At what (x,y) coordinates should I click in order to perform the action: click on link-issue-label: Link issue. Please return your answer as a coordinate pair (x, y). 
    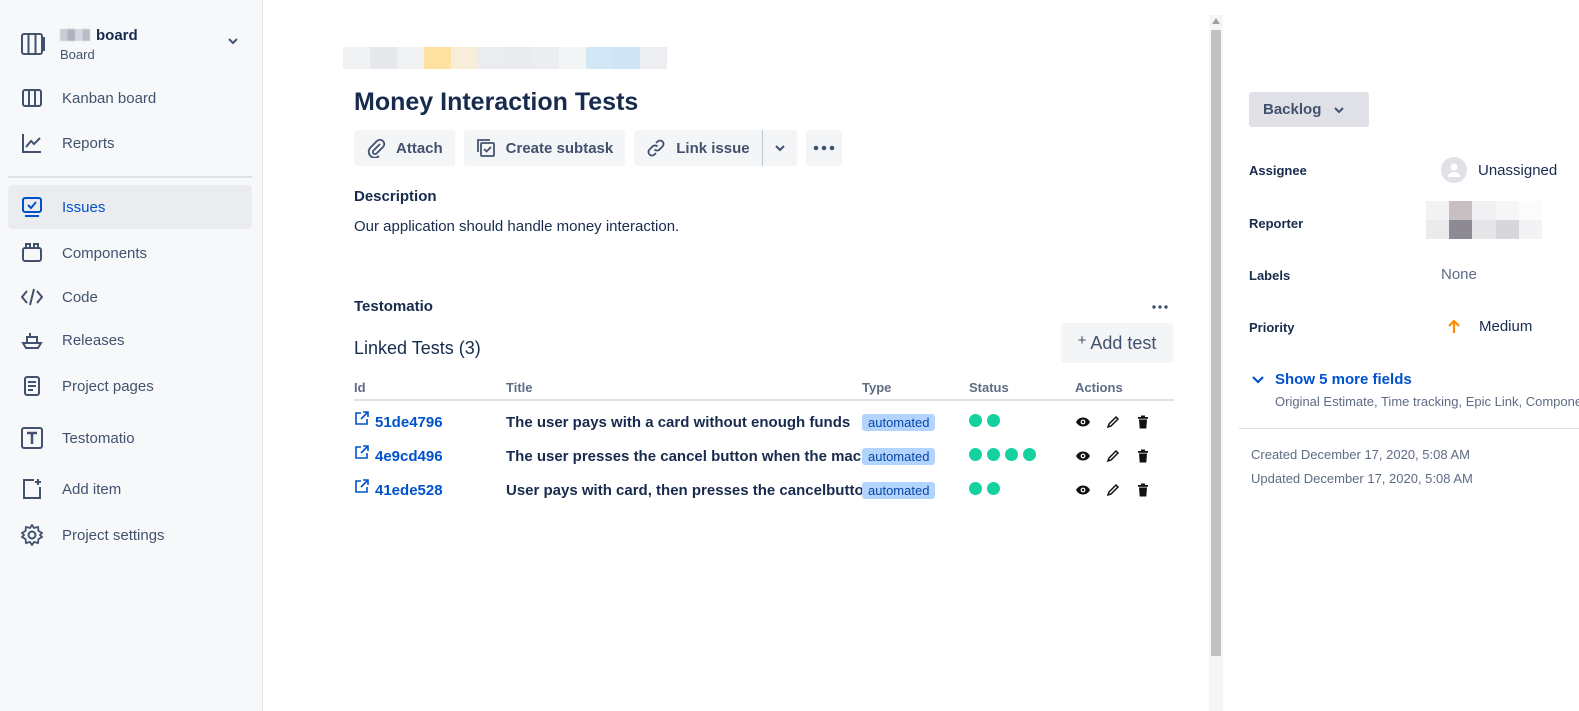
    Looking at the image, I should click on (713, 148).